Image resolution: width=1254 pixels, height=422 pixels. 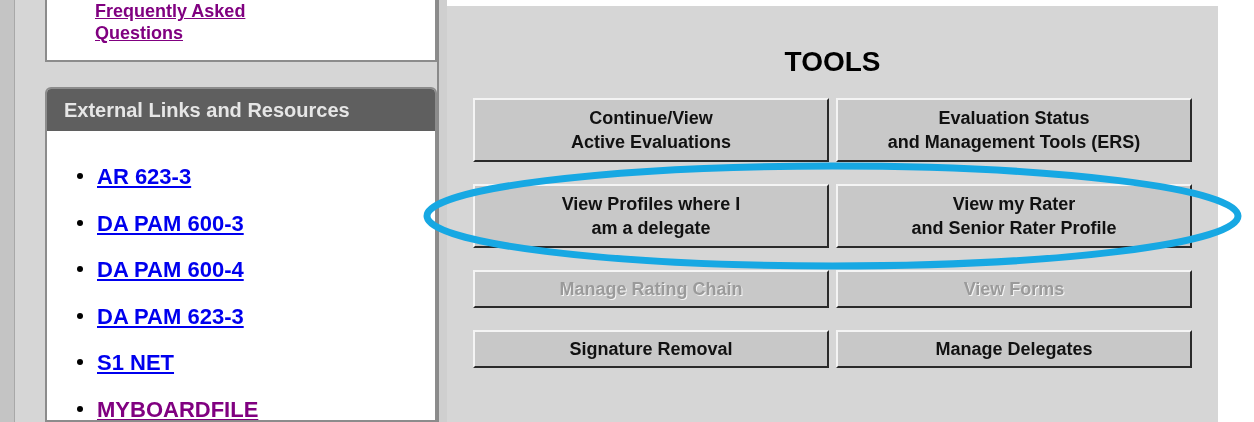 I want to click on section-title: TOOLS, so click(x=832, y=62).